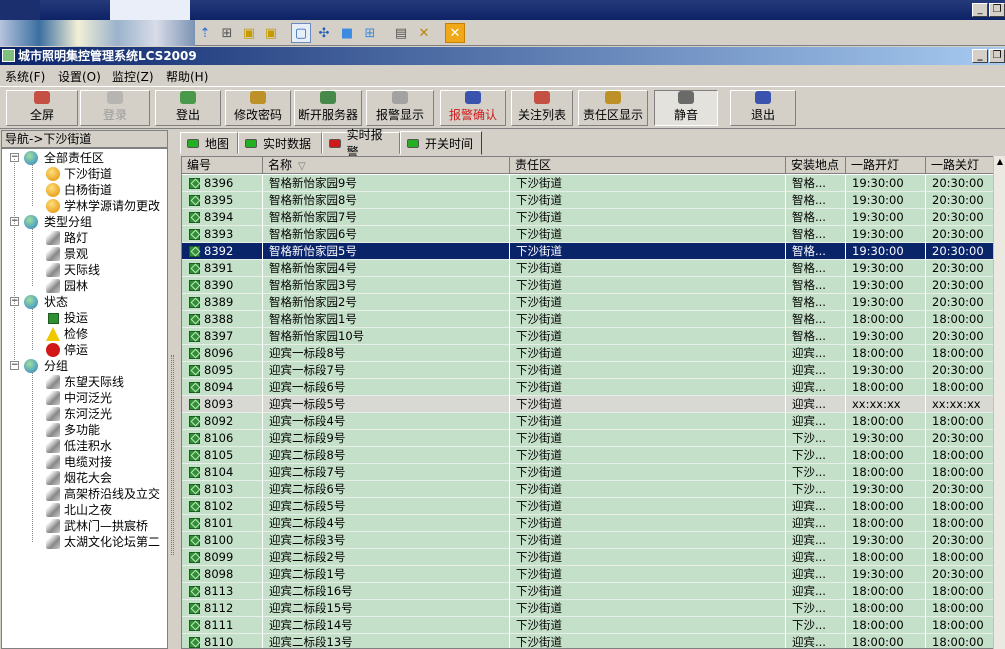  Describe the element at coordinates (76, 350) in the screenshot. I see `tree-node-item: 停运` at that location.